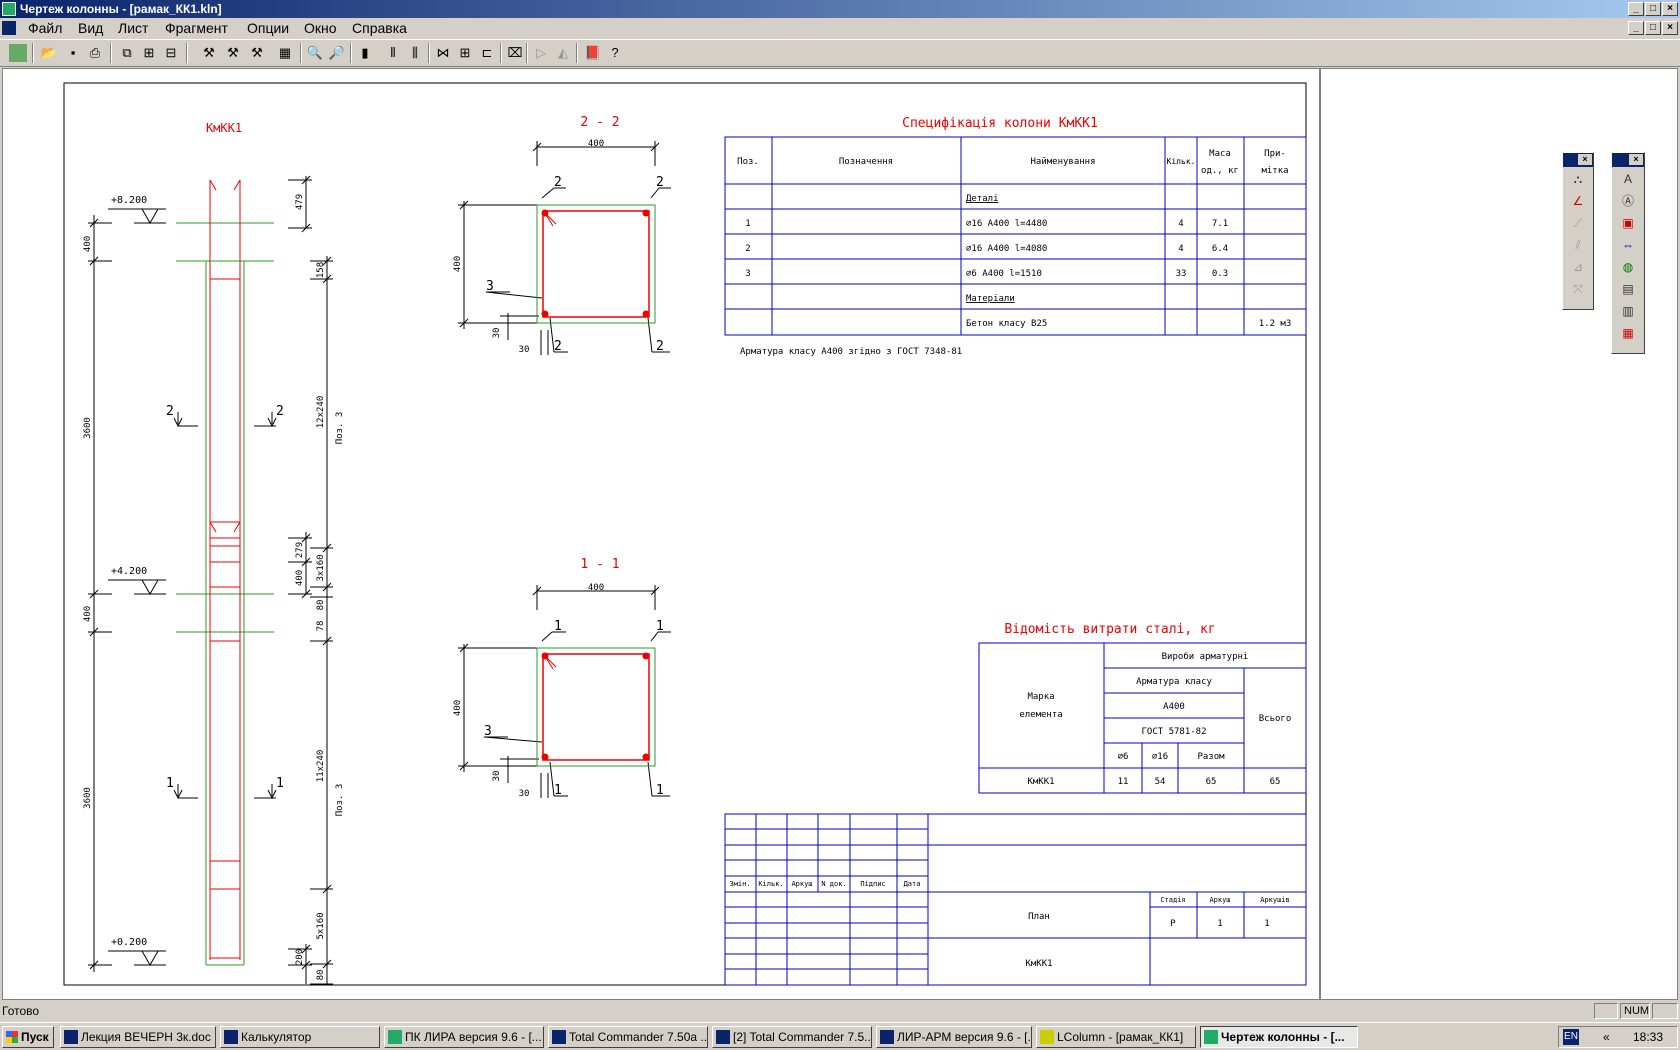 The height and width of the screenshot is (1050, 1680). Describe the element at coordinates (129, 200) in the screenshot. I see `level-top: +8.200` at that location.